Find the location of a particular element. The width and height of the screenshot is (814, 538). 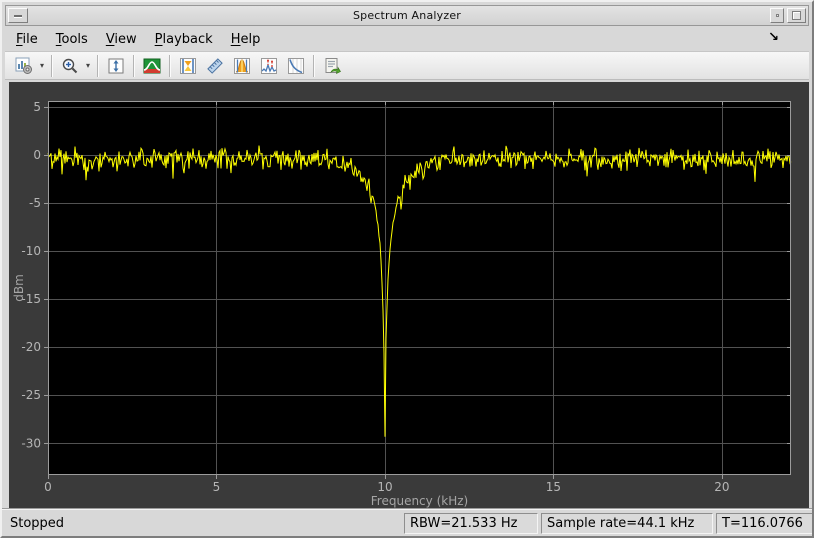

y-axis-label: dBm is located at coordinates (19, 288).